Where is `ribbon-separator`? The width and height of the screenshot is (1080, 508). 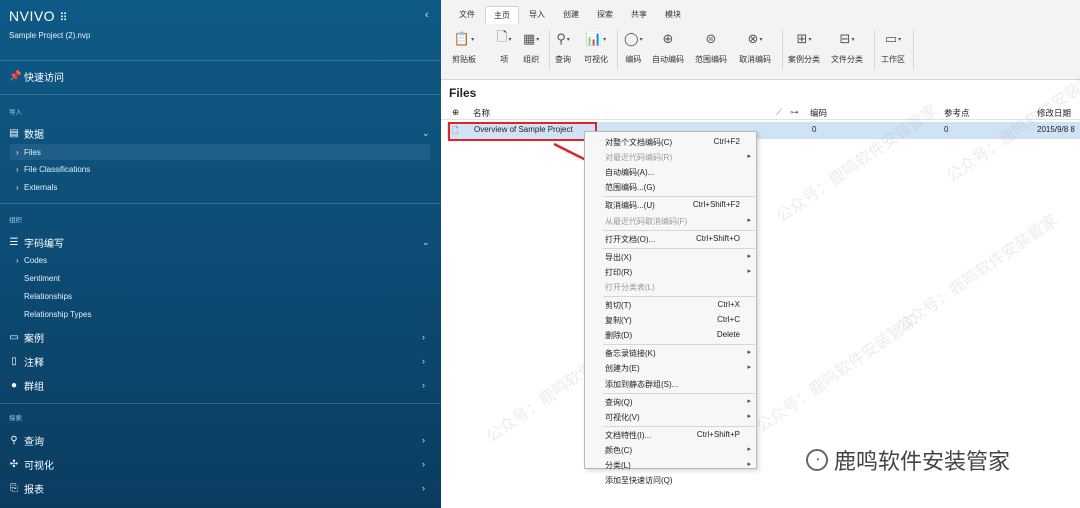
ribbon-separator is located at coordinates (617, 50).